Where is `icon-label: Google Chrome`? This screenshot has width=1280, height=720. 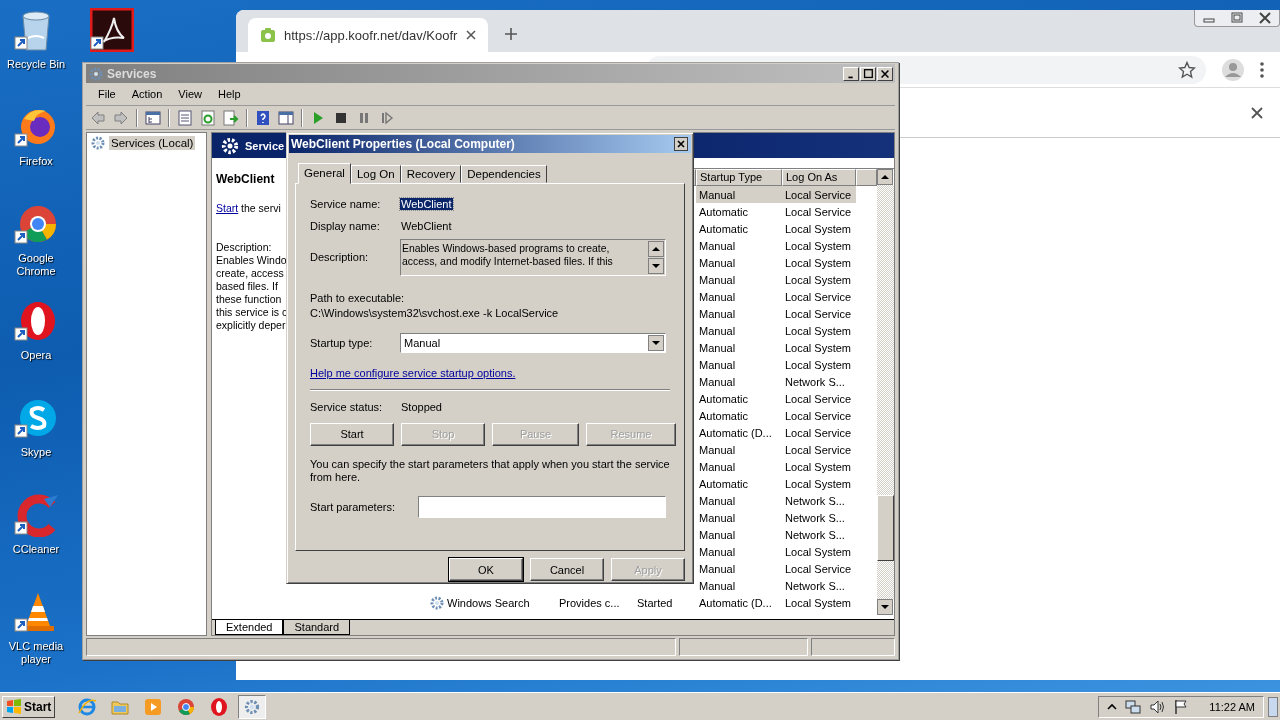
icon-label: Google Chrome is located at coordinates (36, 265).